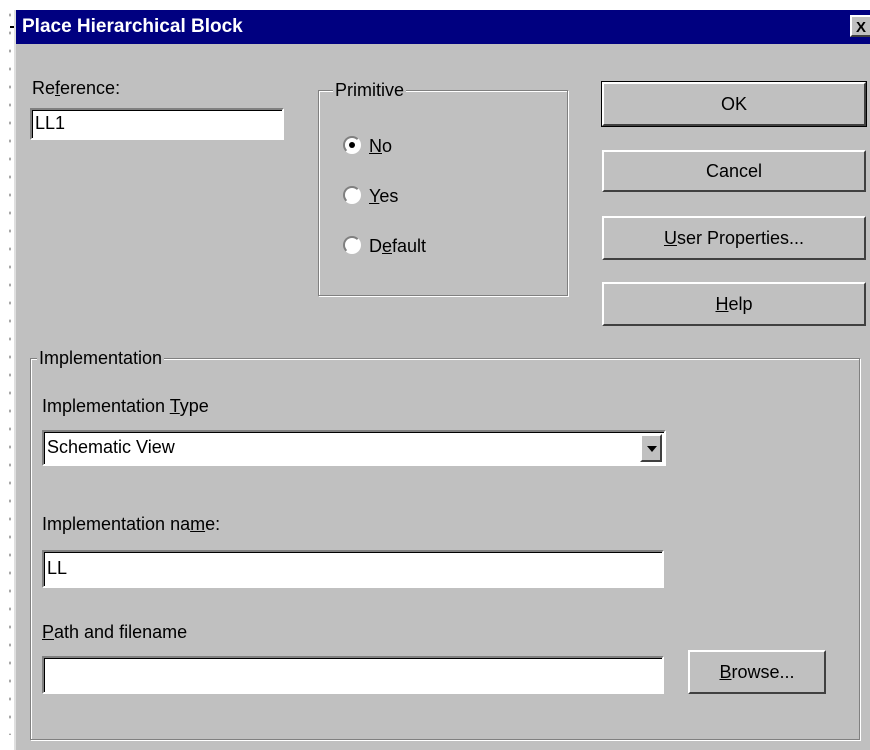 This screenshot has height=750, width=870. Describe the element at coordinates (725, 671) in the screenshot. I see `browse-mnemonic: B` at that location.